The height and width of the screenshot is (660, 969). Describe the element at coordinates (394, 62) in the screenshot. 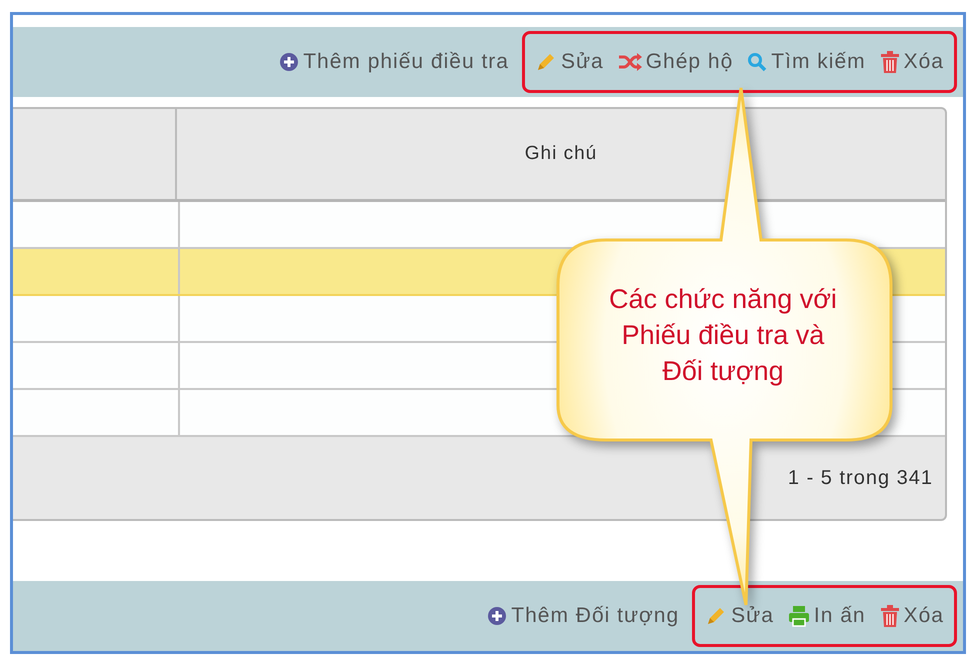

I see `toolbar-button: Thêm phiếu điều tra` at that location.